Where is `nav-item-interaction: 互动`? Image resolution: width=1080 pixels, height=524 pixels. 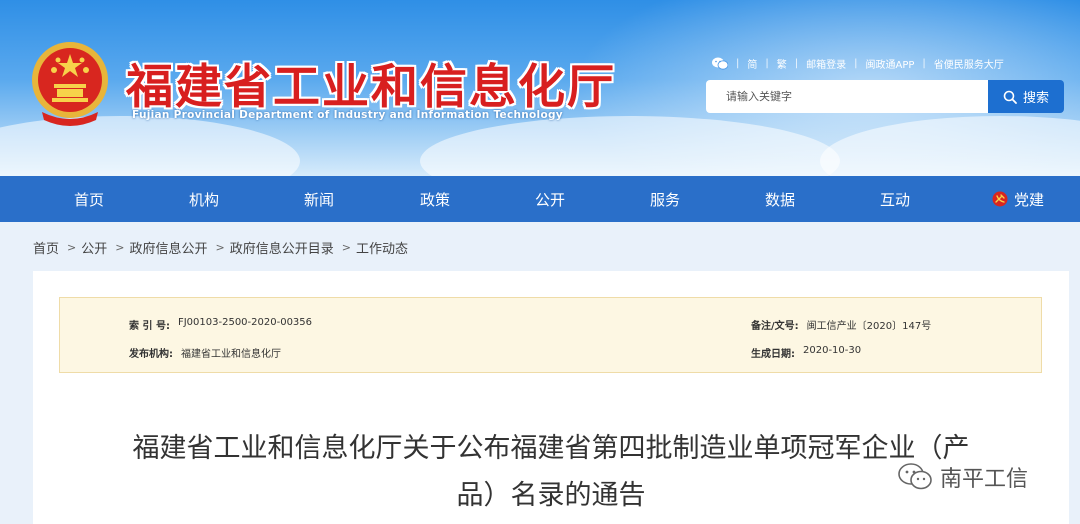 nav-item-interaction: 互动 is located at coordinates (895, 199).